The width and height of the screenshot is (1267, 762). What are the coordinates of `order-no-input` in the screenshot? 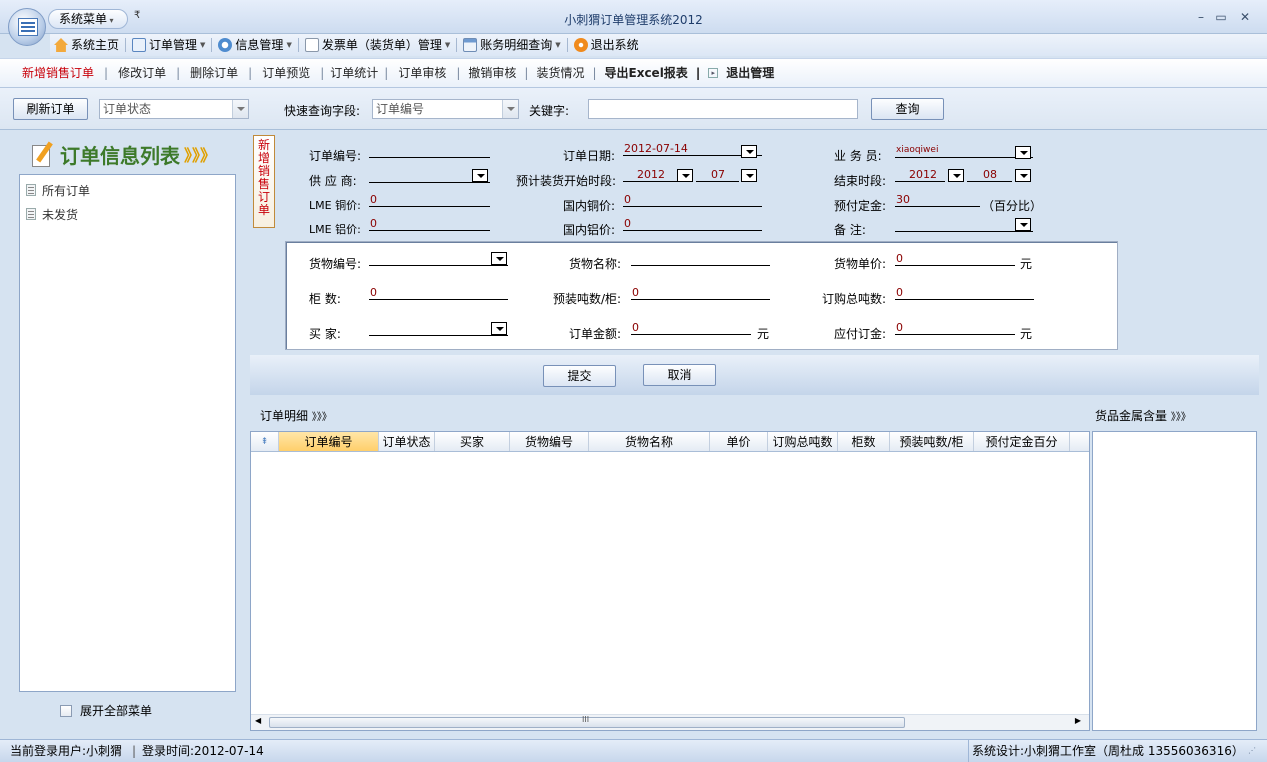 It's located at (429, 151).